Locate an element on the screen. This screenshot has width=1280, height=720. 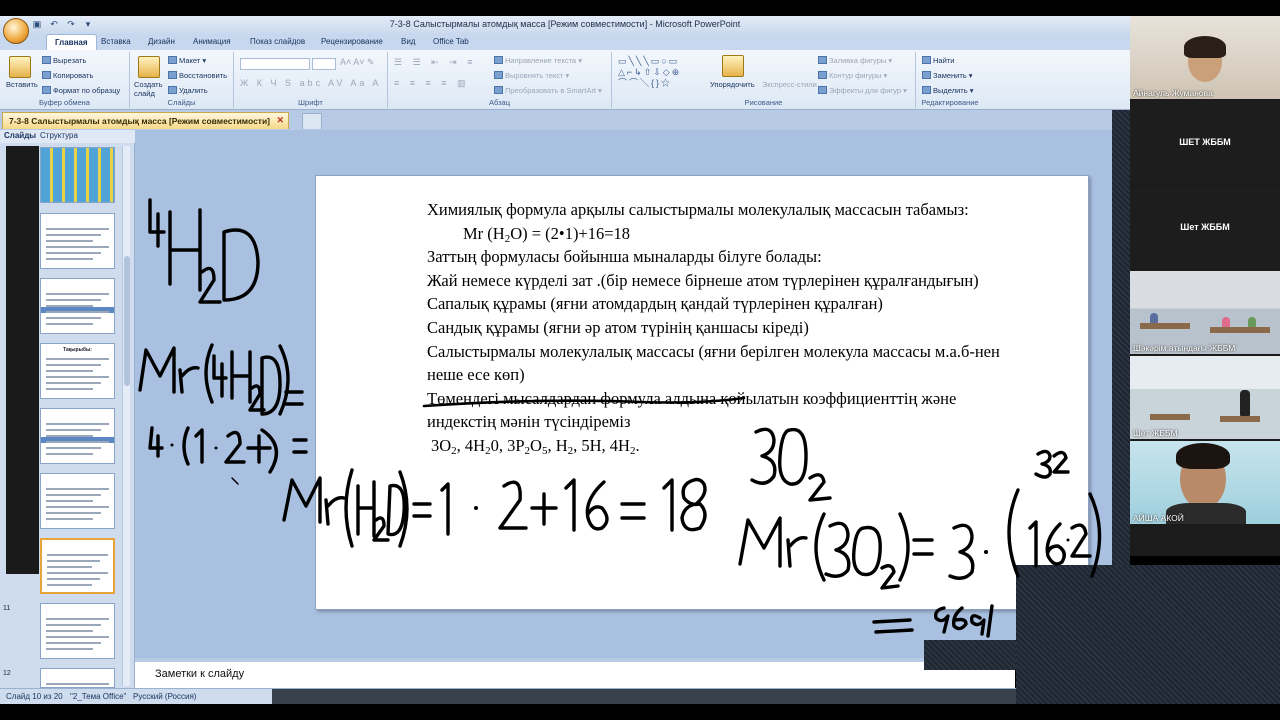
tab-slides: Слайды is located at coordinates (20, 135).